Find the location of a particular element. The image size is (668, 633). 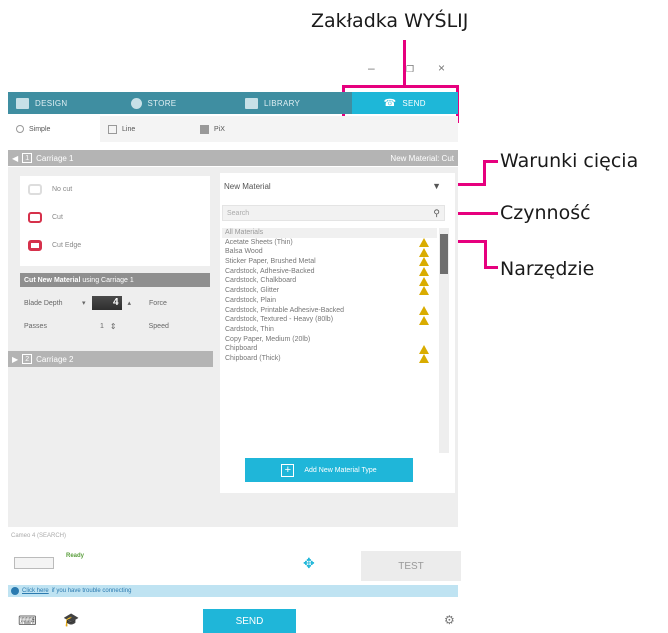

blade-depth-row: Blade Depth ▾ 4 ▴ Force is located at coordinates (95, 303).